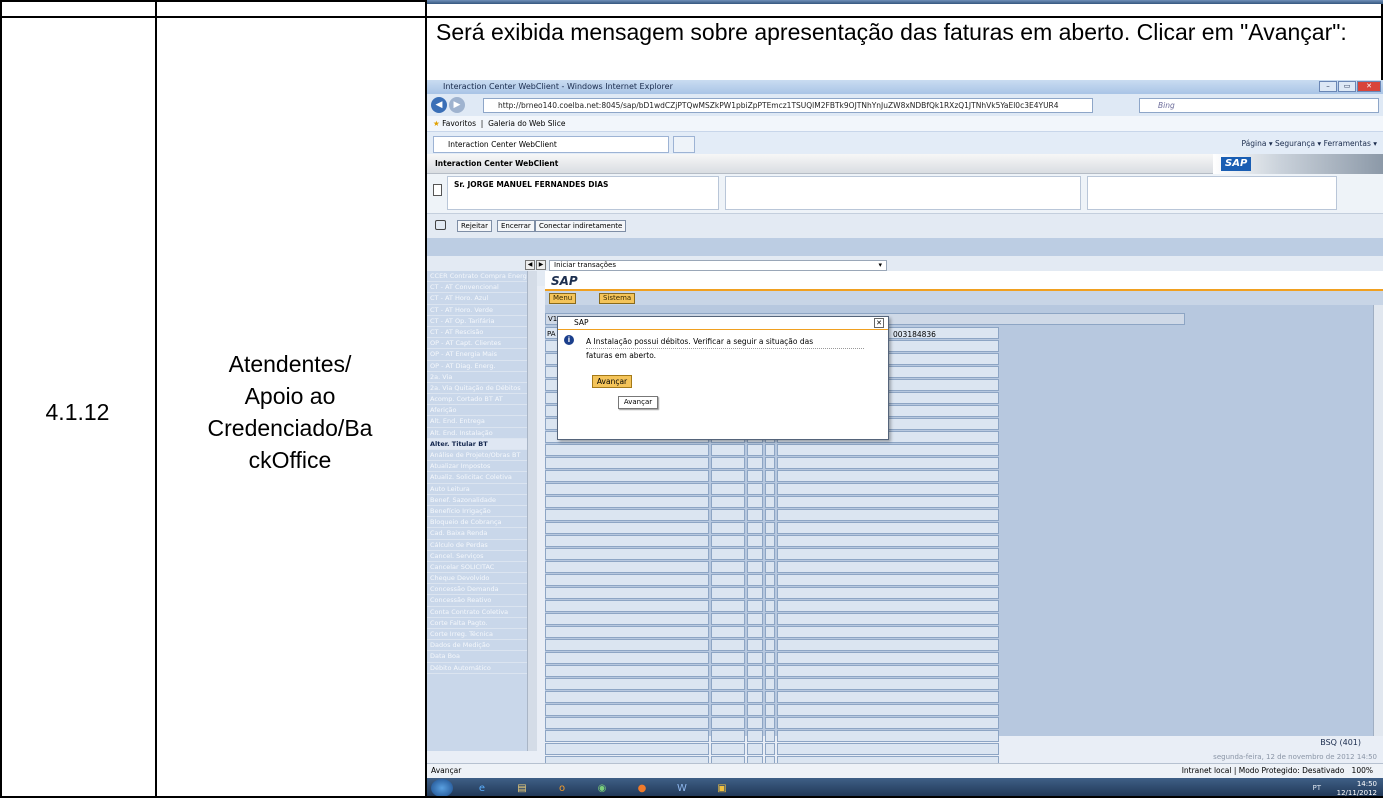 Image resolution: width=1383 pixels, height=798 pixels. What do you see at coordinates (581, 226) in the screenshot?
I see `connect-indirect-button: Conectar indiretamente` at bounding box center [581, 226].